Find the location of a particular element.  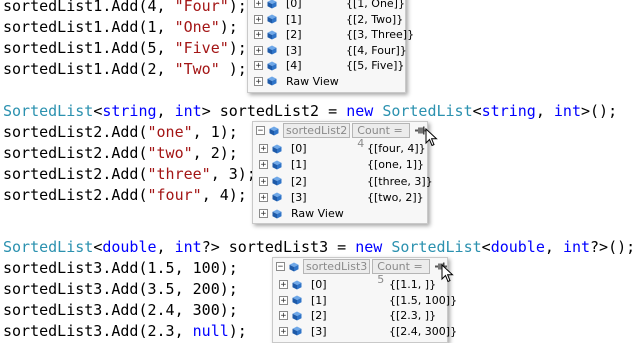

code-line: sortedList2.Add("two", 2); is located at coordinates (120, 153).